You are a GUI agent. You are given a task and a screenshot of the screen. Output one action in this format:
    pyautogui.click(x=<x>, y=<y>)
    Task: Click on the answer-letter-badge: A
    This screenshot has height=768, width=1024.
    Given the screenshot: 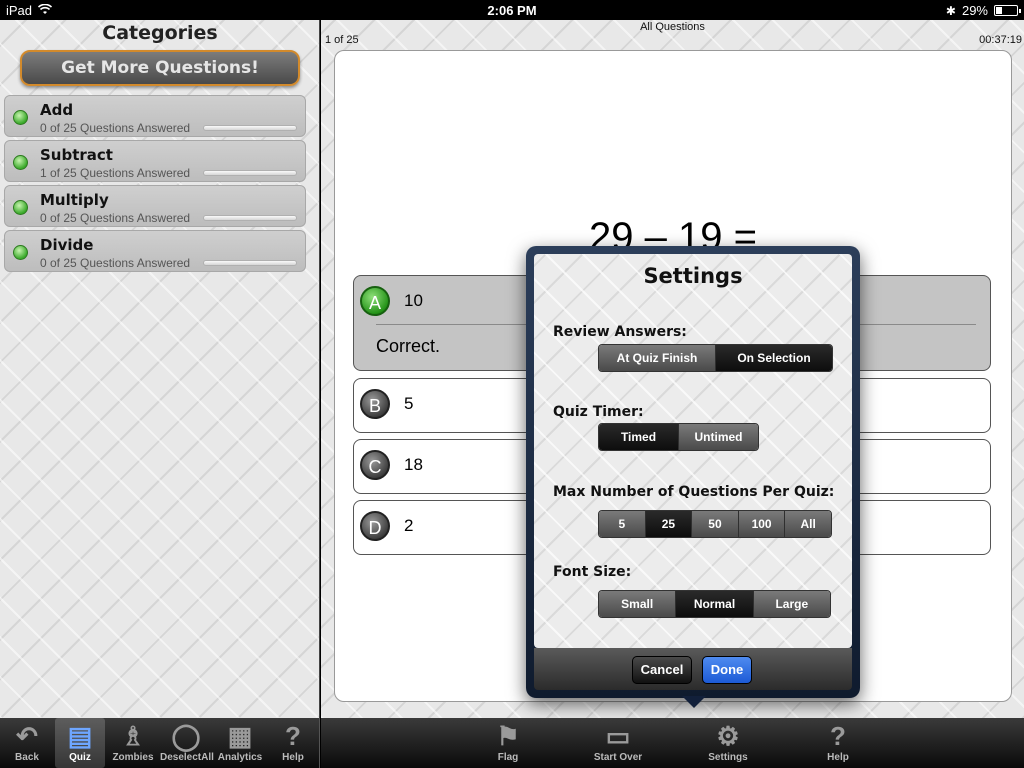 What is the action you would take?
    pyautogui.click(x=375, y=301)
    